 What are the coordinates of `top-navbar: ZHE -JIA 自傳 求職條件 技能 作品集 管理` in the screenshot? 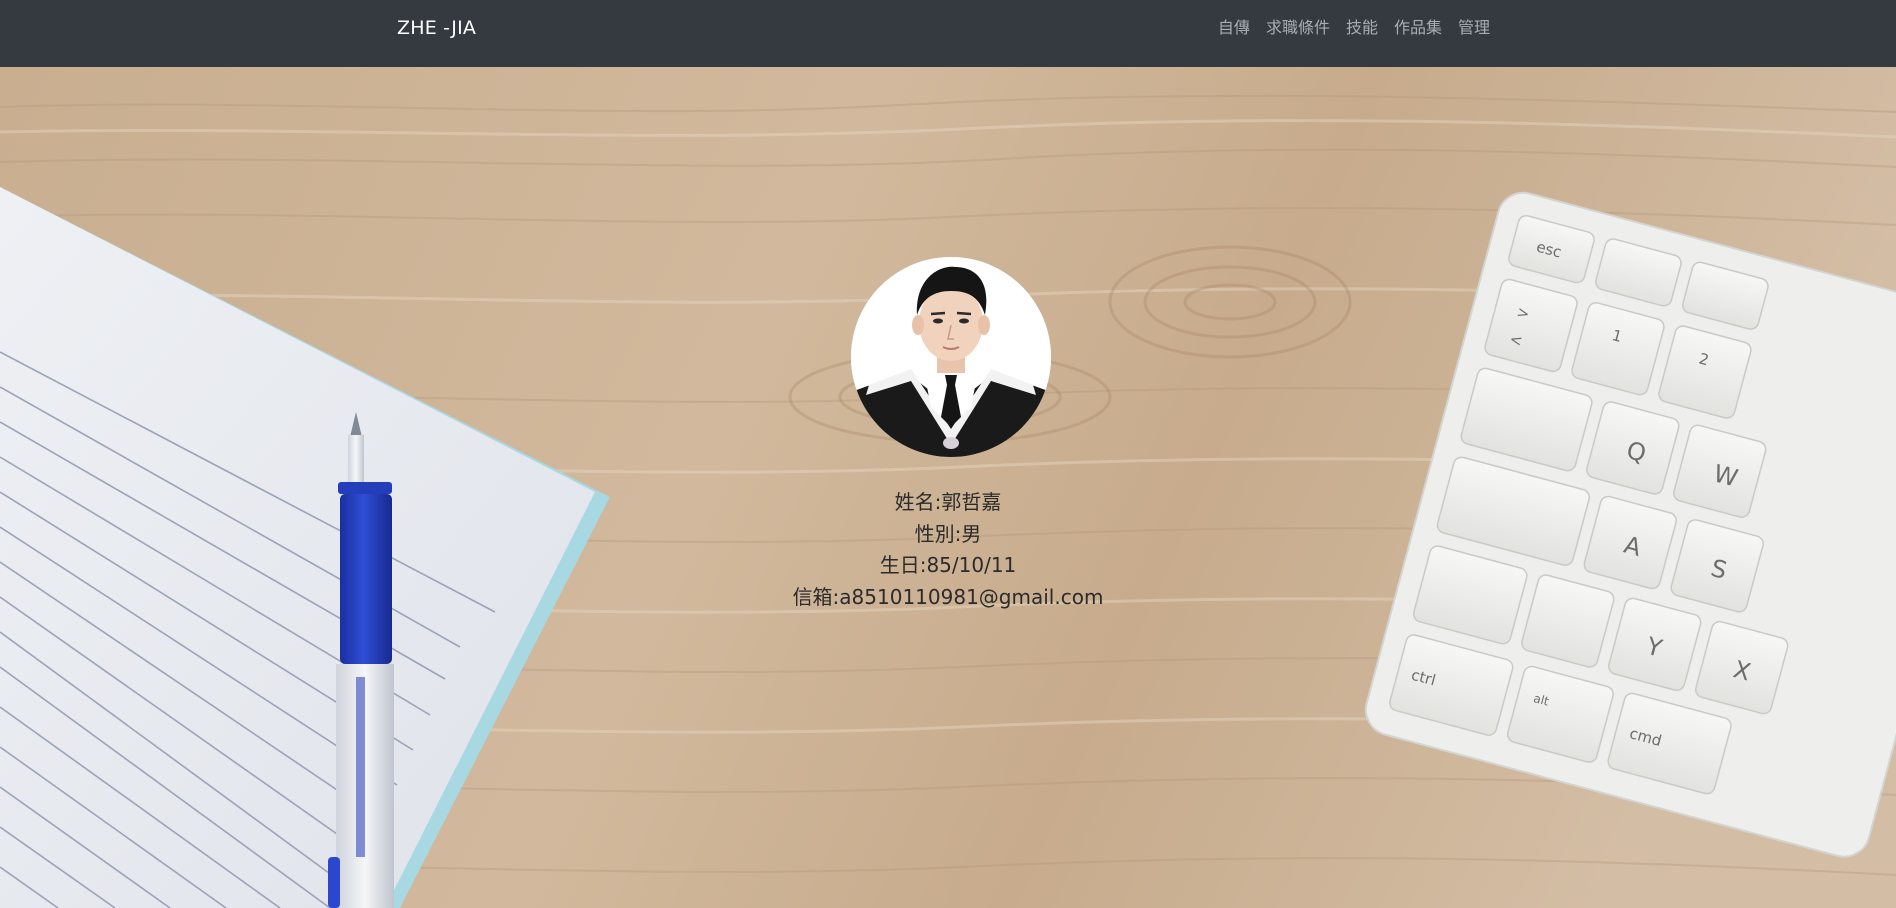 It's located at (948, 33).